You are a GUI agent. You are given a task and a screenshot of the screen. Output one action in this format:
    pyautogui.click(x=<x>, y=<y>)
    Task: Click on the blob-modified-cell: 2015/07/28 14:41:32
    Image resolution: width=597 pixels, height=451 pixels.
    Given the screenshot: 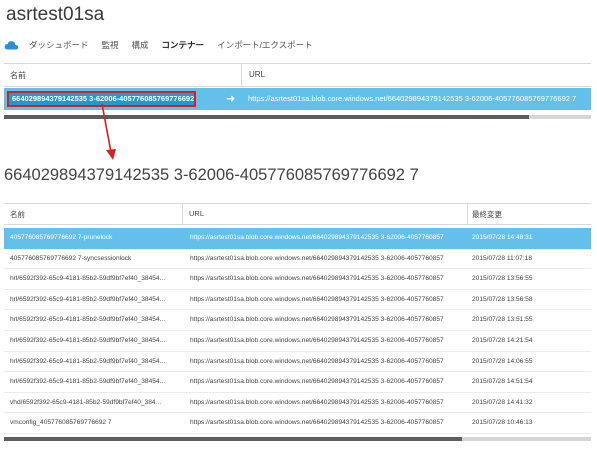 What is the action you would take?
    pyautogui.click(x=502, y=402)
    